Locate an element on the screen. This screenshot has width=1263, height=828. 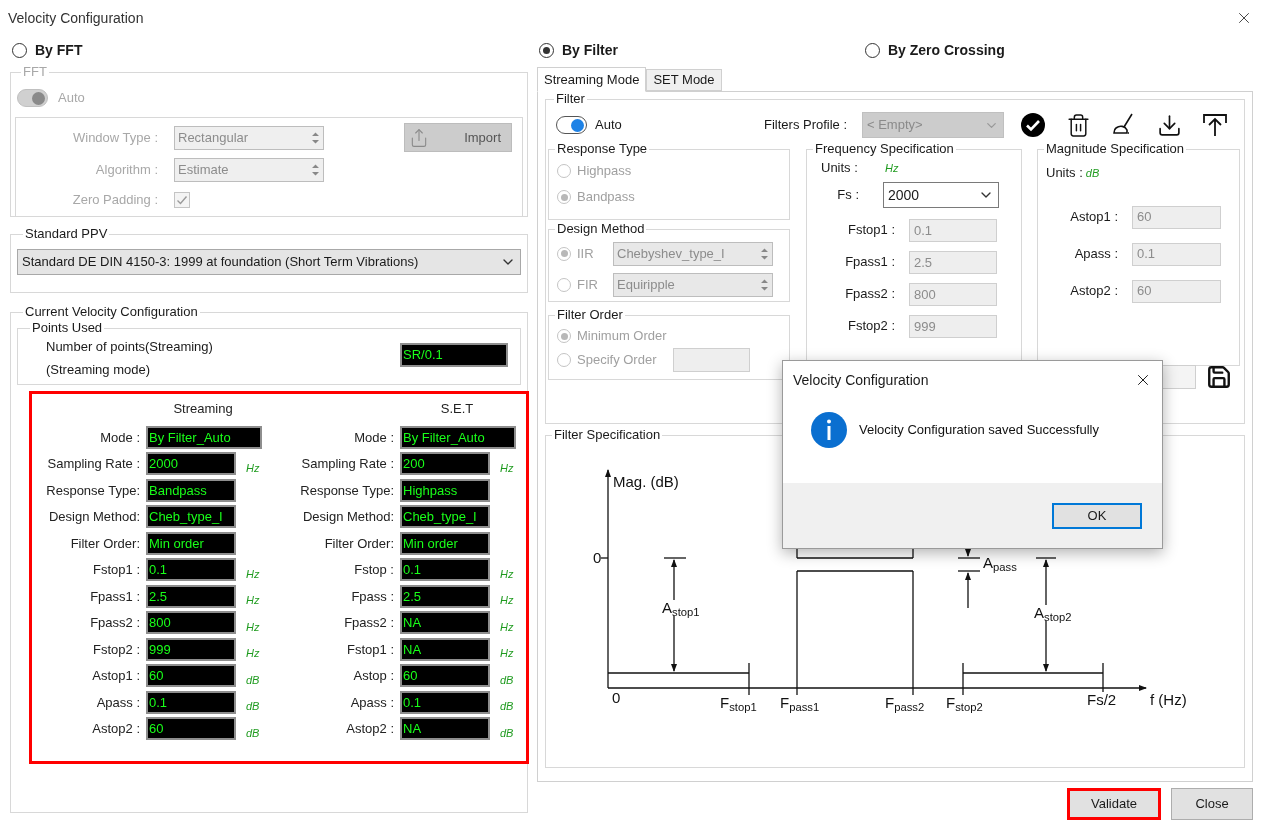
checkmark-icon is located at coordinates (1033, 125).